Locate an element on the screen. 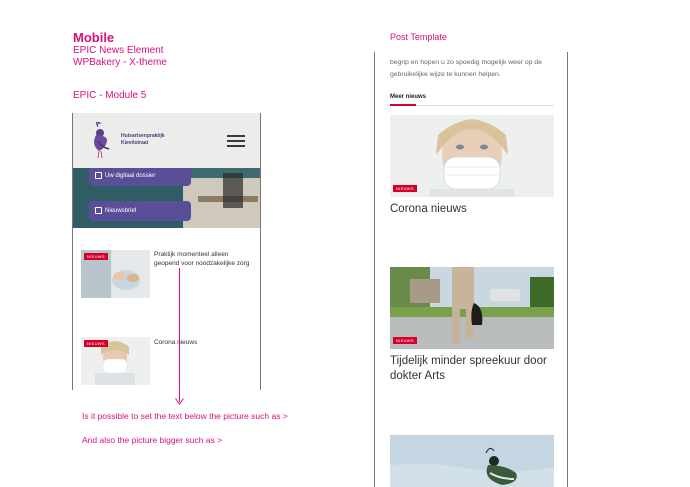 The height and width of the screenshot is (487, 690). label-wpbakery: WPBakery - X-theme is located at coordinates (120, 62).